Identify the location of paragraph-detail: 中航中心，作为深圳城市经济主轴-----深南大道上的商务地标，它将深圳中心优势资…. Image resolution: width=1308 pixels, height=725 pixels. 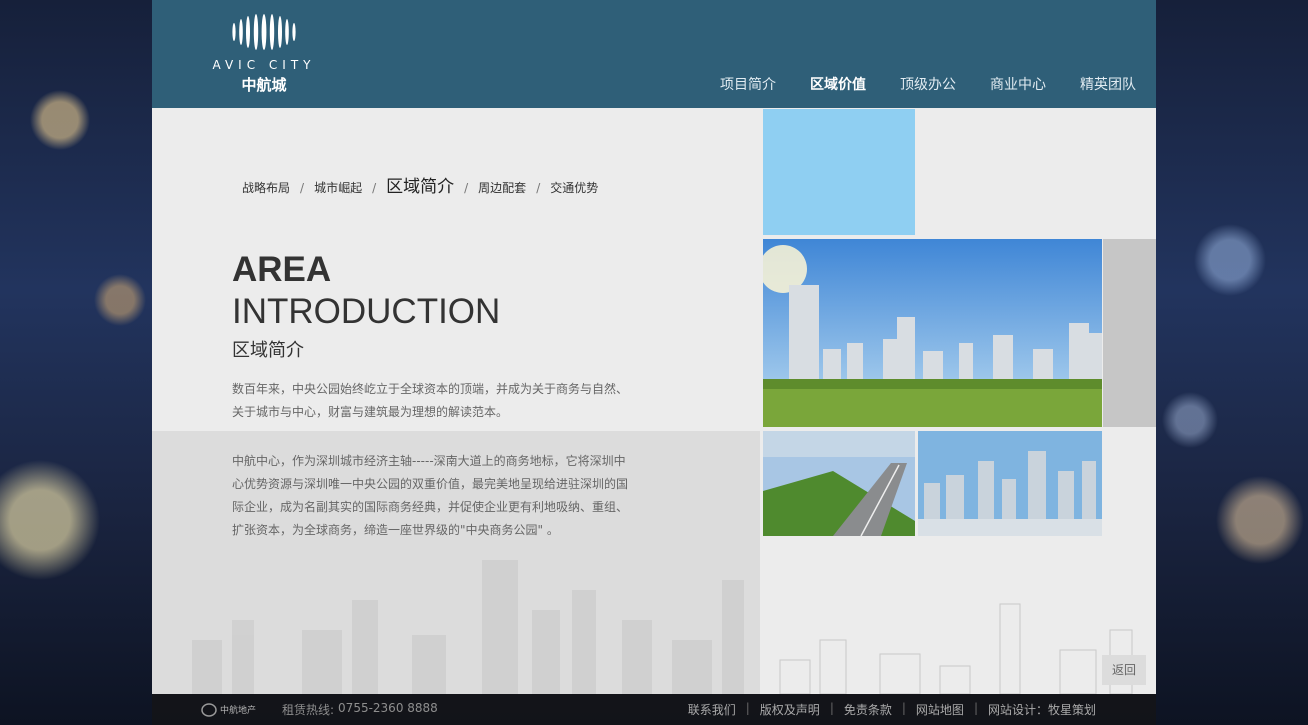
(430, 495).